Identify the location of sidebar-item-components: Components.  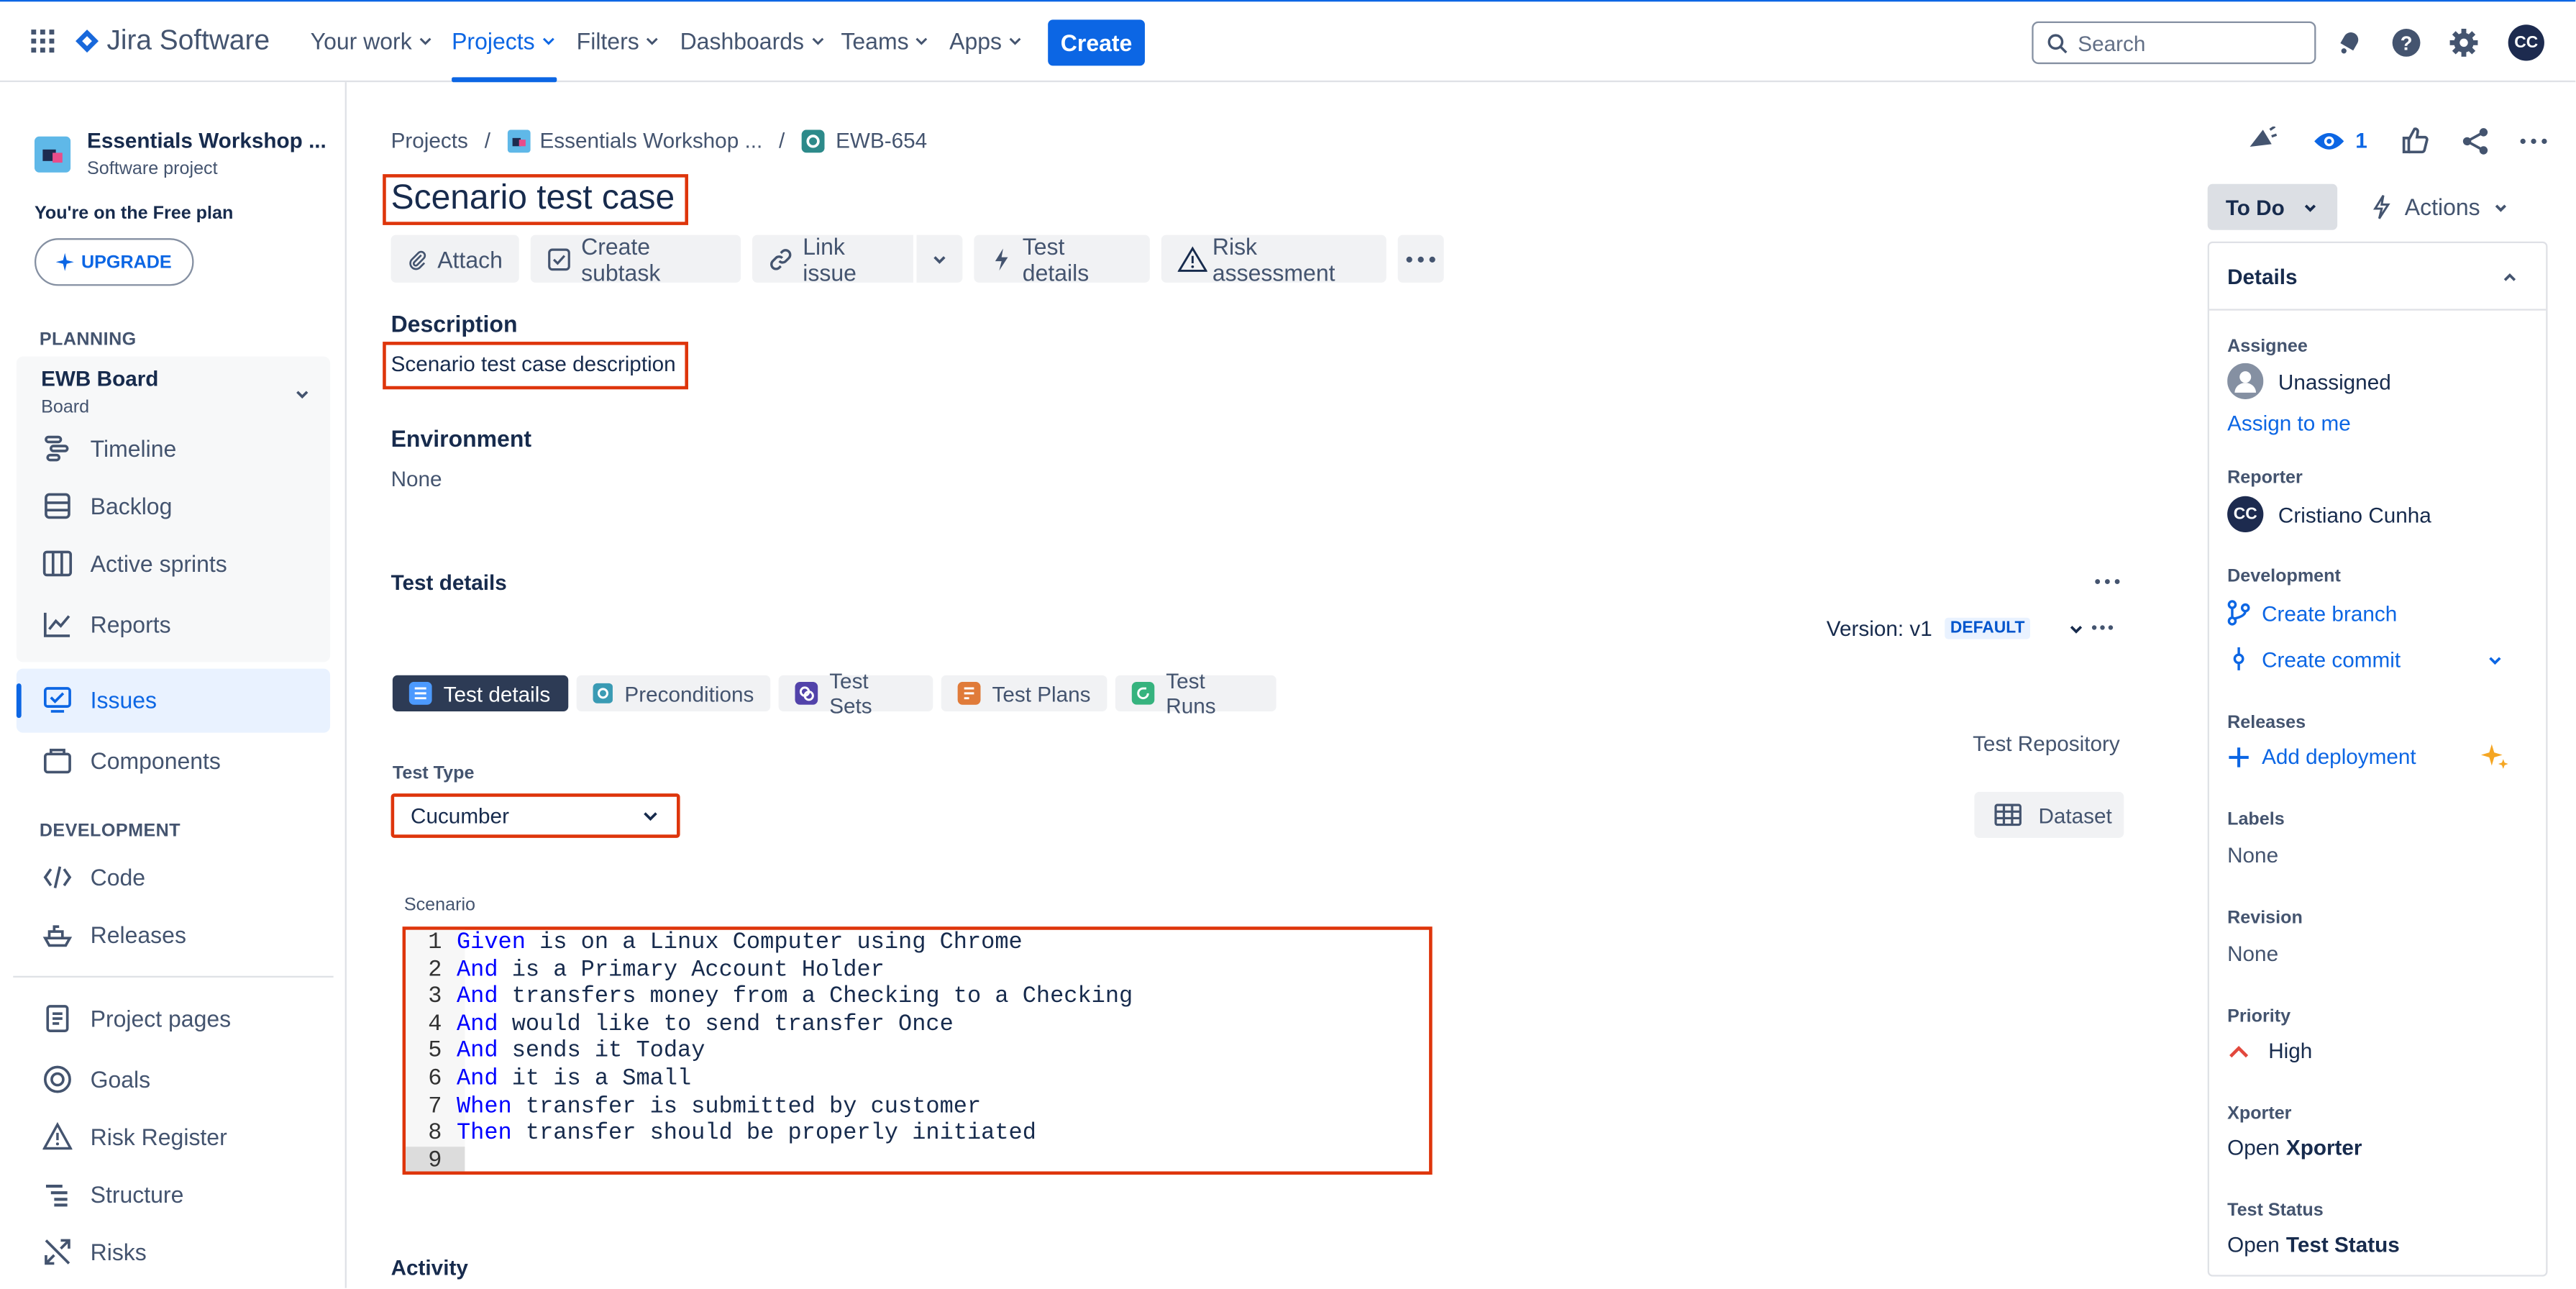
(131, 760).